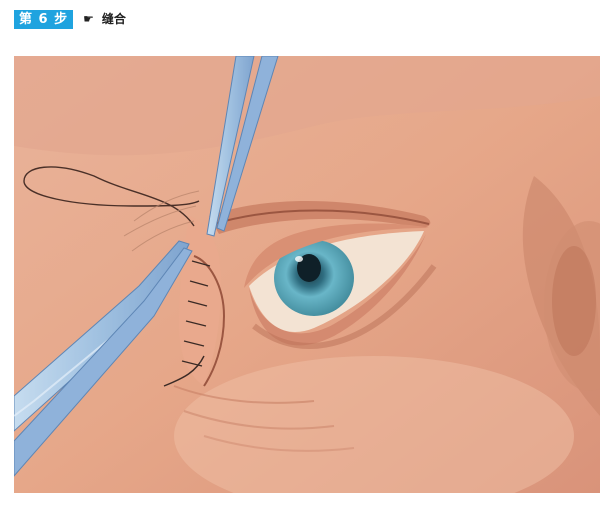  What do you see at coordinates (113, 18) in the screenshot?
I see `step-title: 缝合` at bounding box center [113, 18].